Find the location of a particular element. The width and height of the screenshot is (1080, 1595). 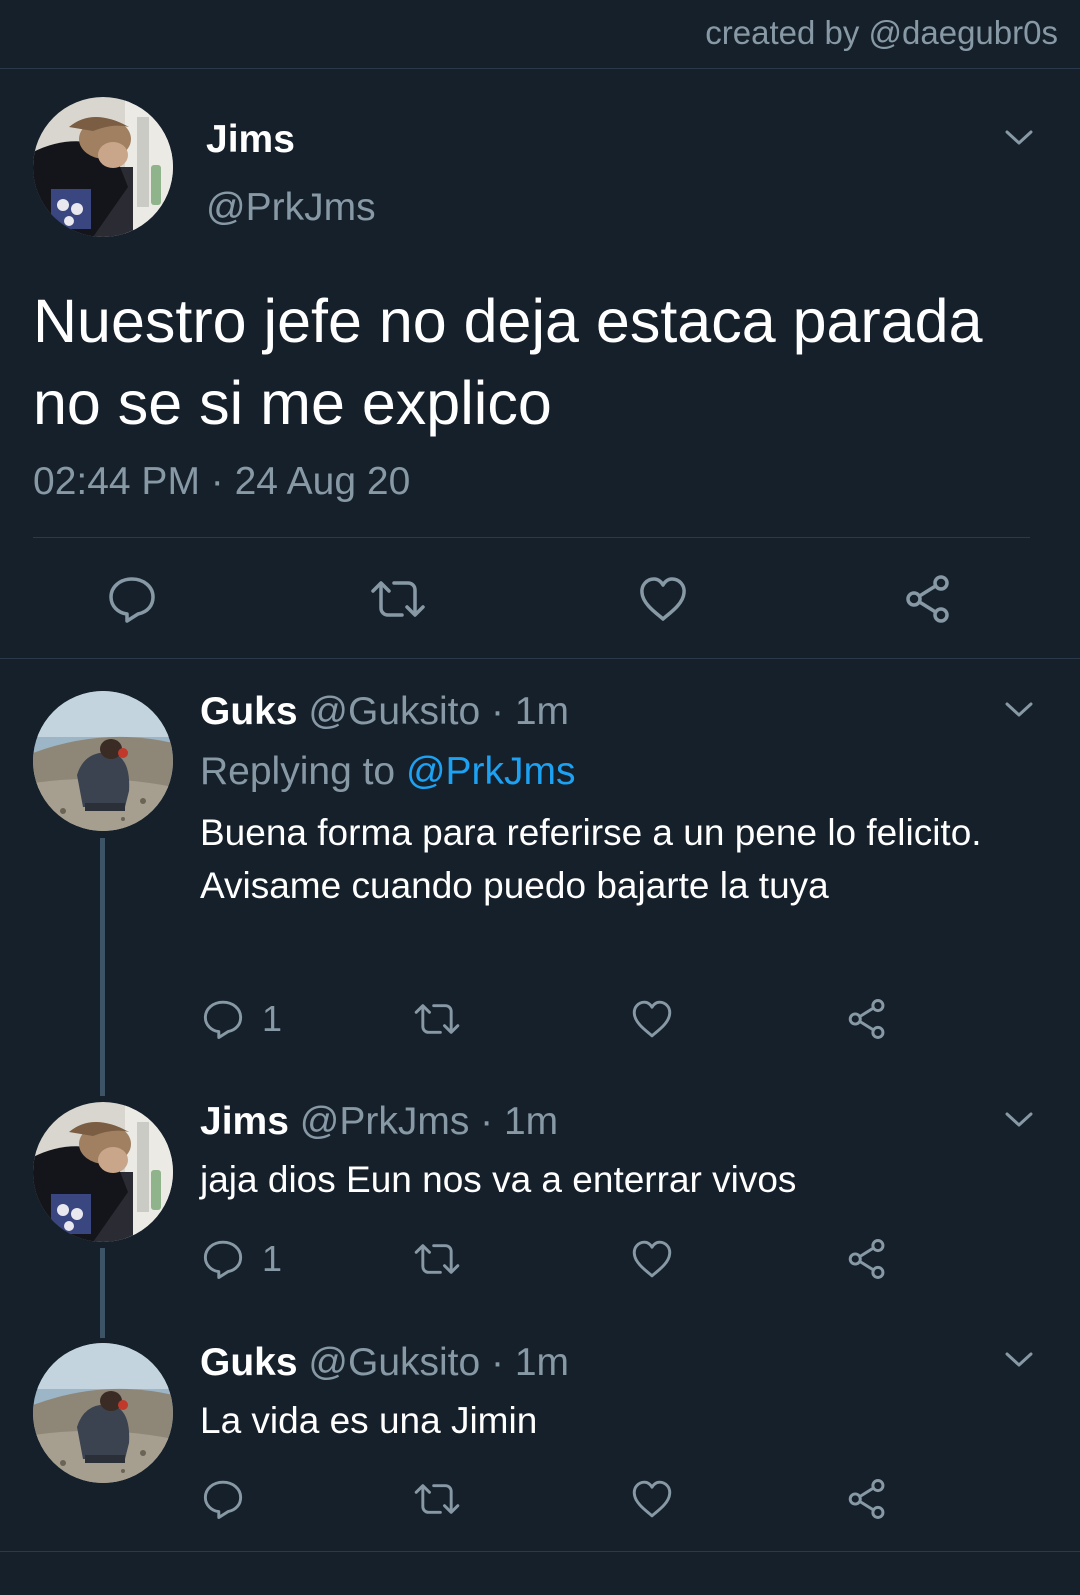

replying-to: Replying to @PrkJms is located at coordinates (388, 772).